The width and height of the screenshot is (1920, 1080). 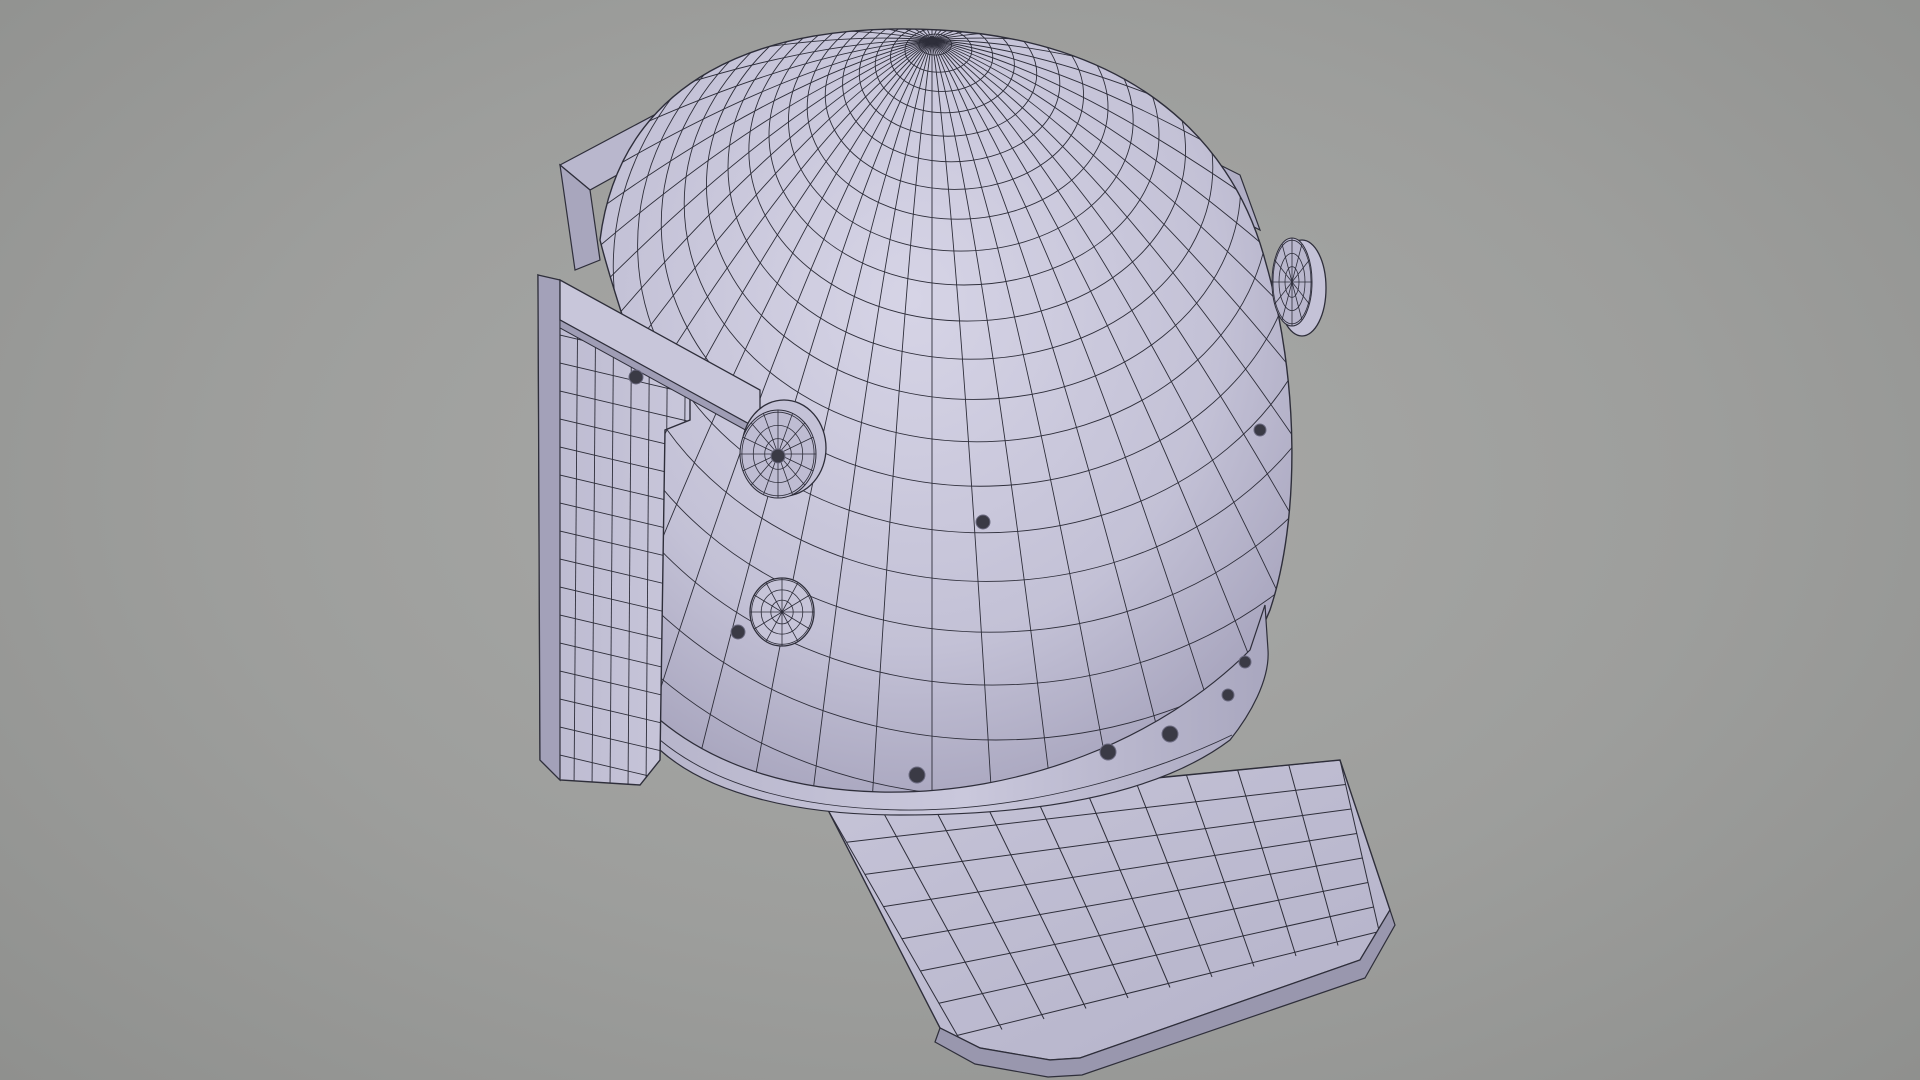 What do you see at coordinates (782, 612) in the screenshot?
I see `round-boss` at bounding box center [782, 612].